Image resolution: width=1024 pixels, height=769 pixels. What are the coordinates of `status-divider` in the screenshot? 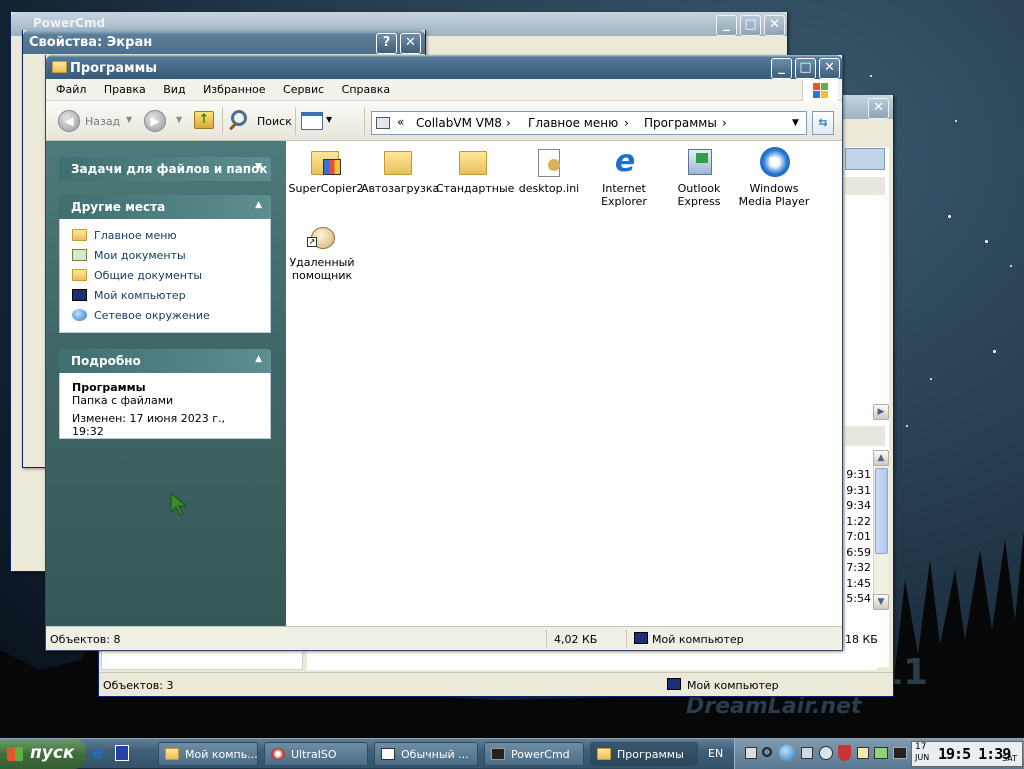 It's located at (546, 638).